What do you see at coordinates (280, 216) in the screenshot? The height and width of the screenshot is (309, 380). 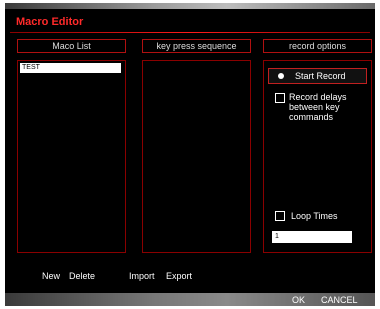 I see `loop-times-checkbox` at bounding box center [280, 216].